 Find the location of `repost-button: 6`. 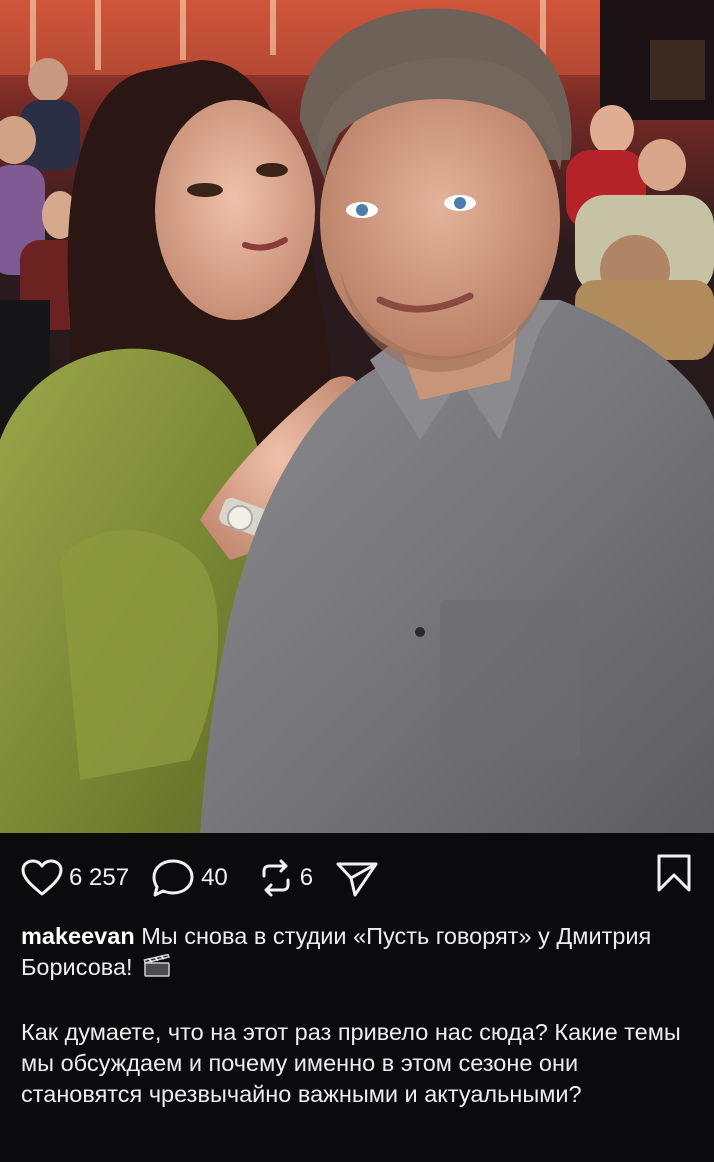

repost-button: 6 is located at coordinates (285, 878).